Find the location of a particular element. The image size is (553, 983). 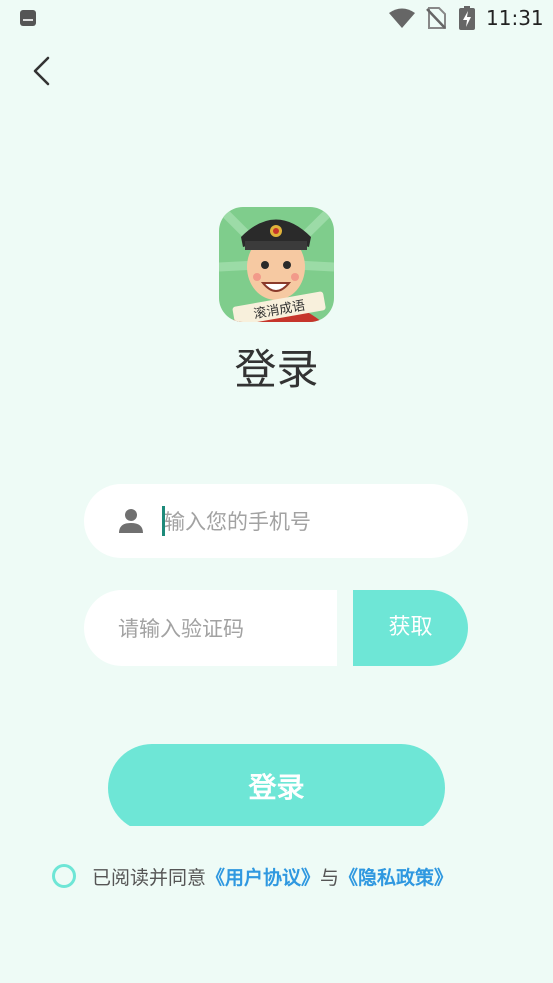

get-code-button: 获取 is located at coordinates (410, 628).